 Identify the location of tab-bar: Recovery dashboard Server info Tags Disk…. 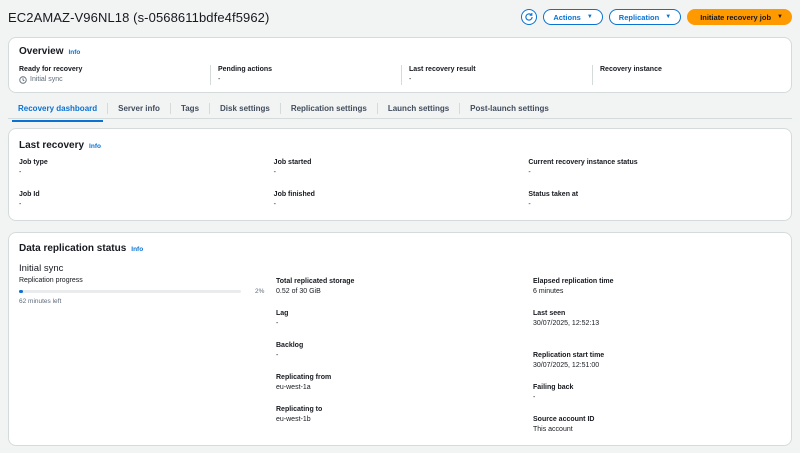
(400, 110).